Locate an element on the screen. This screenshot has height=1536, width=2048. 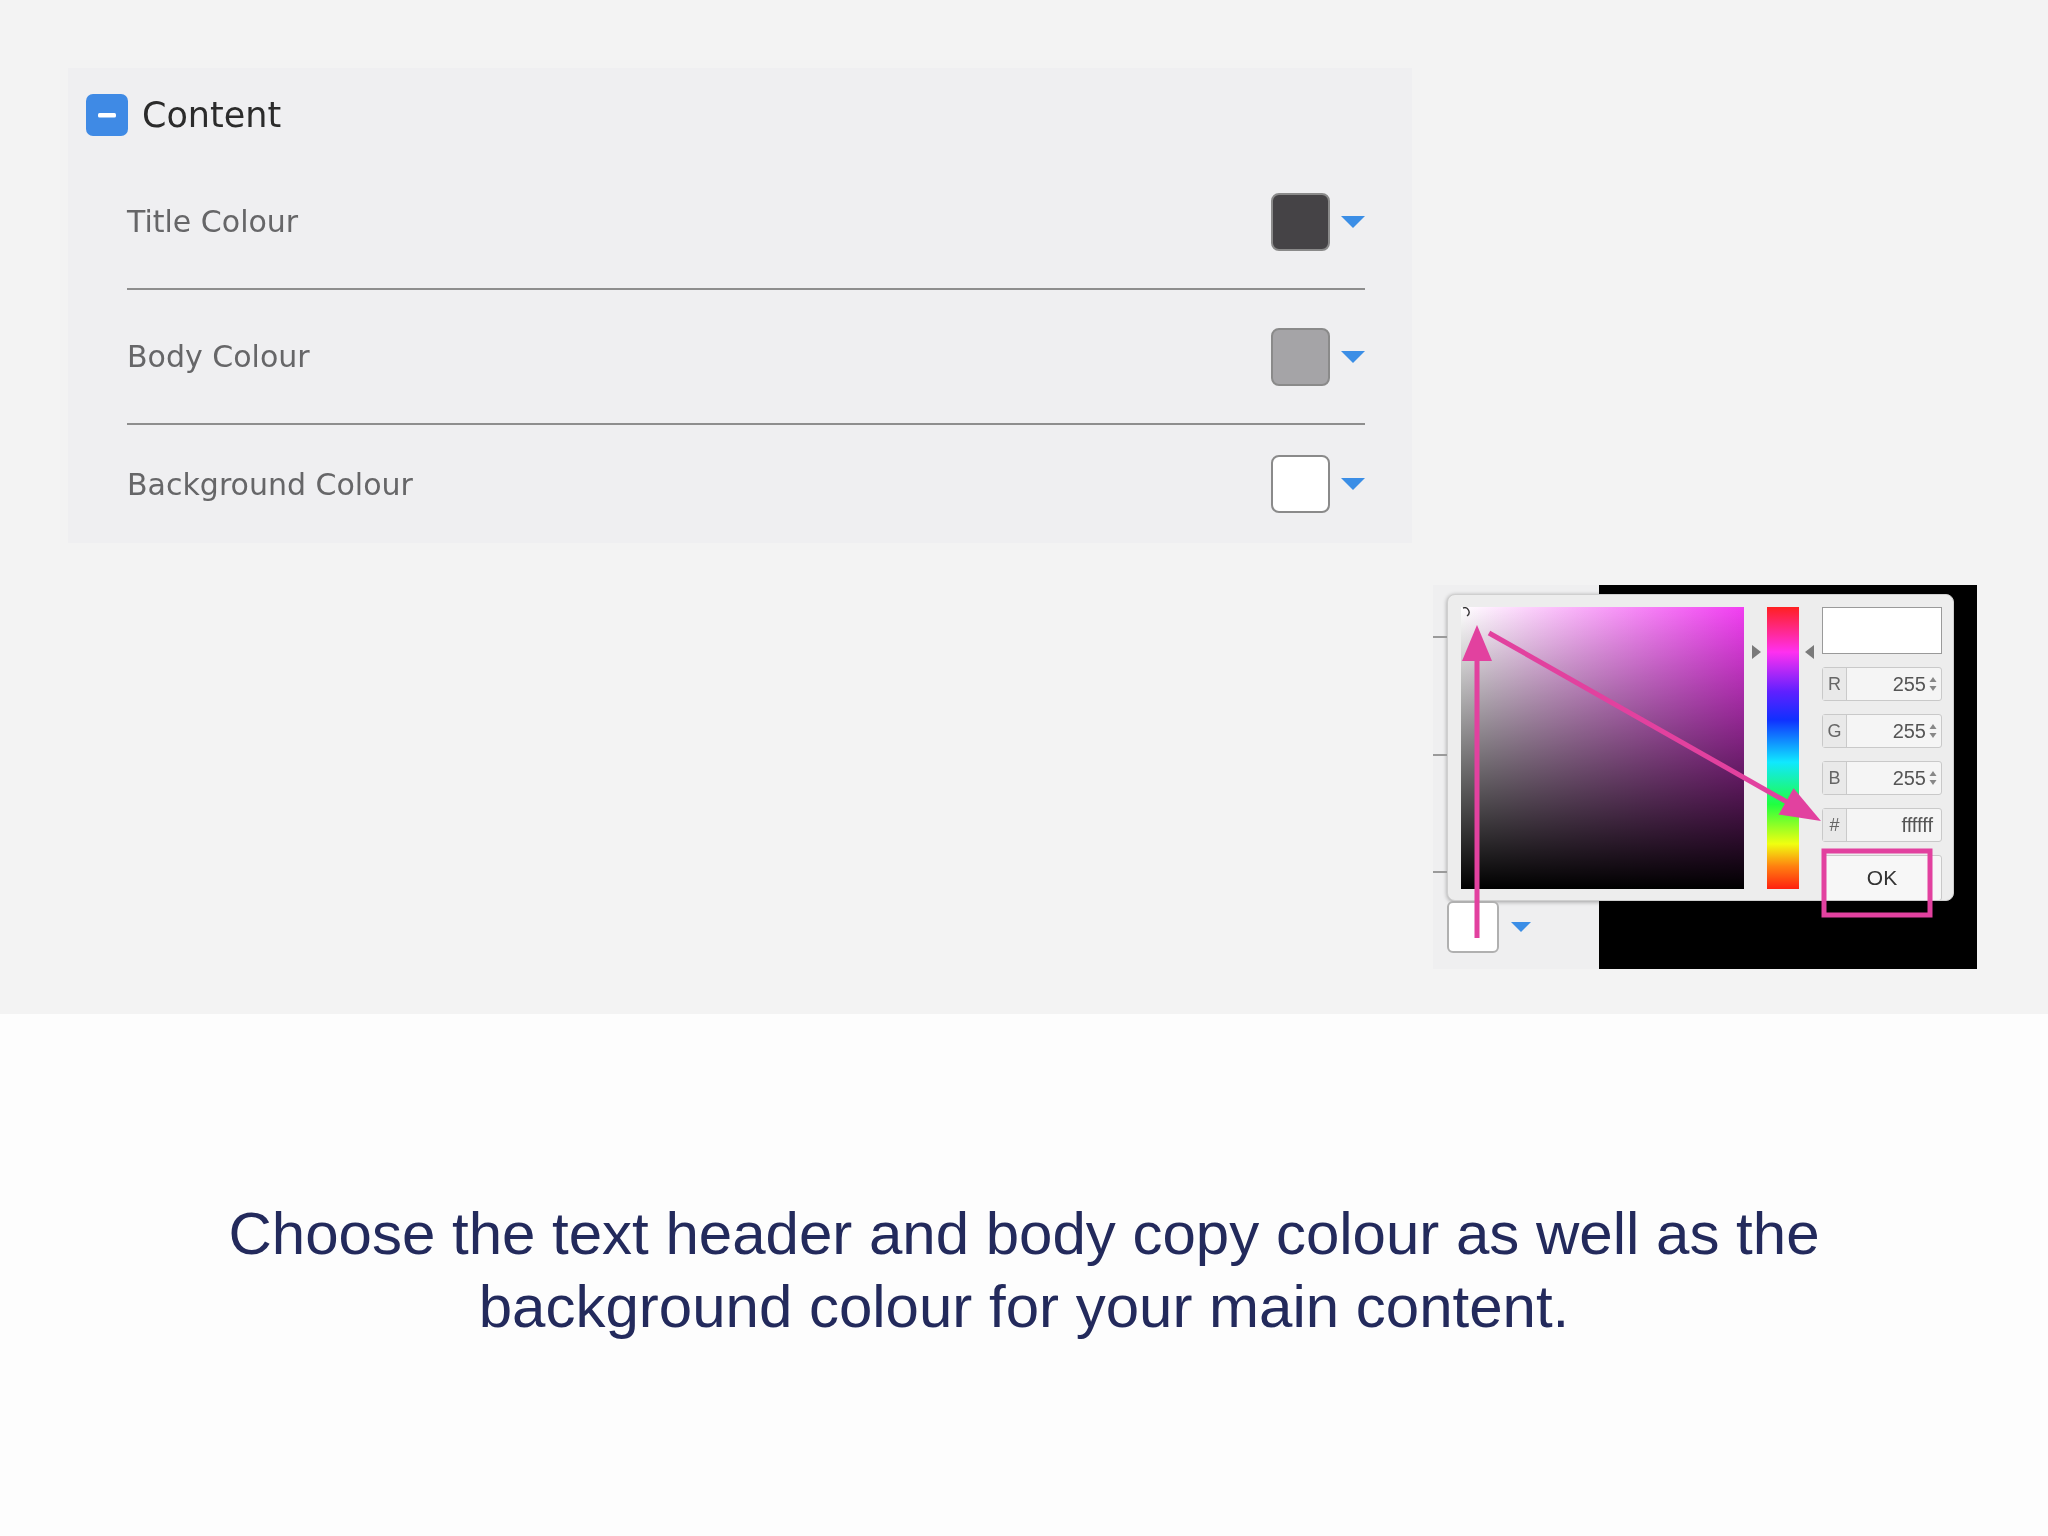
setting-label: Title Colour is located at coordinates (213, 221).